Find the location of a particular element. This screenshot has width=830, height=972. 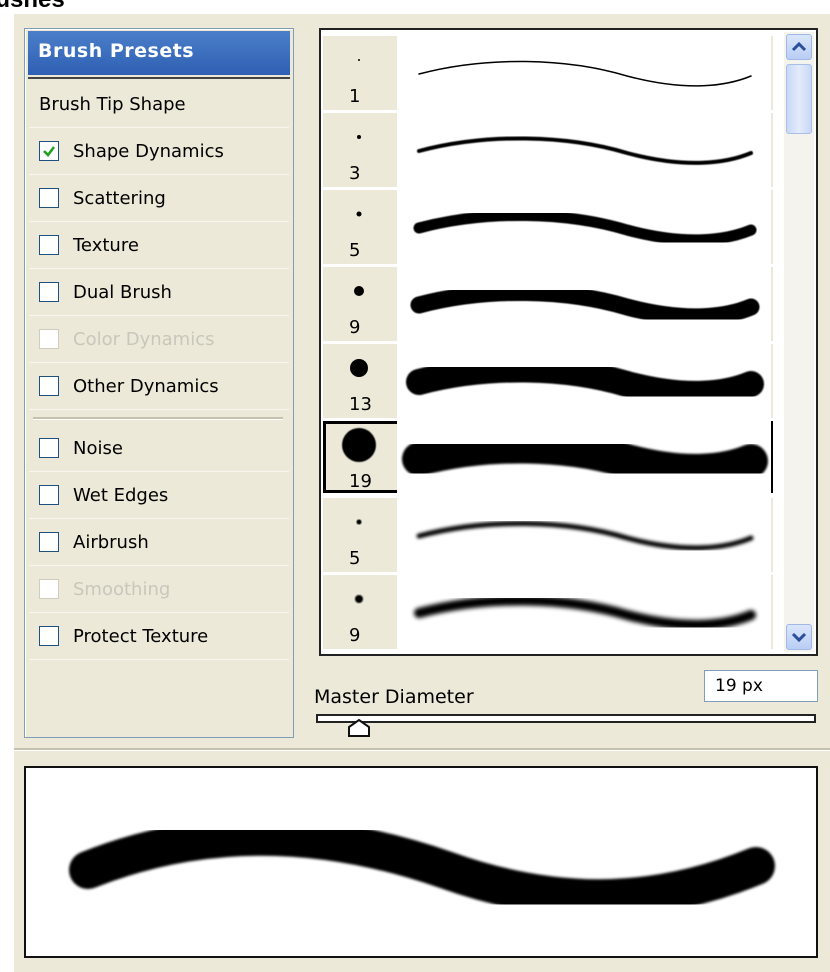

option-wet-edges: Wet Edges is located at coordinates (159, 496).